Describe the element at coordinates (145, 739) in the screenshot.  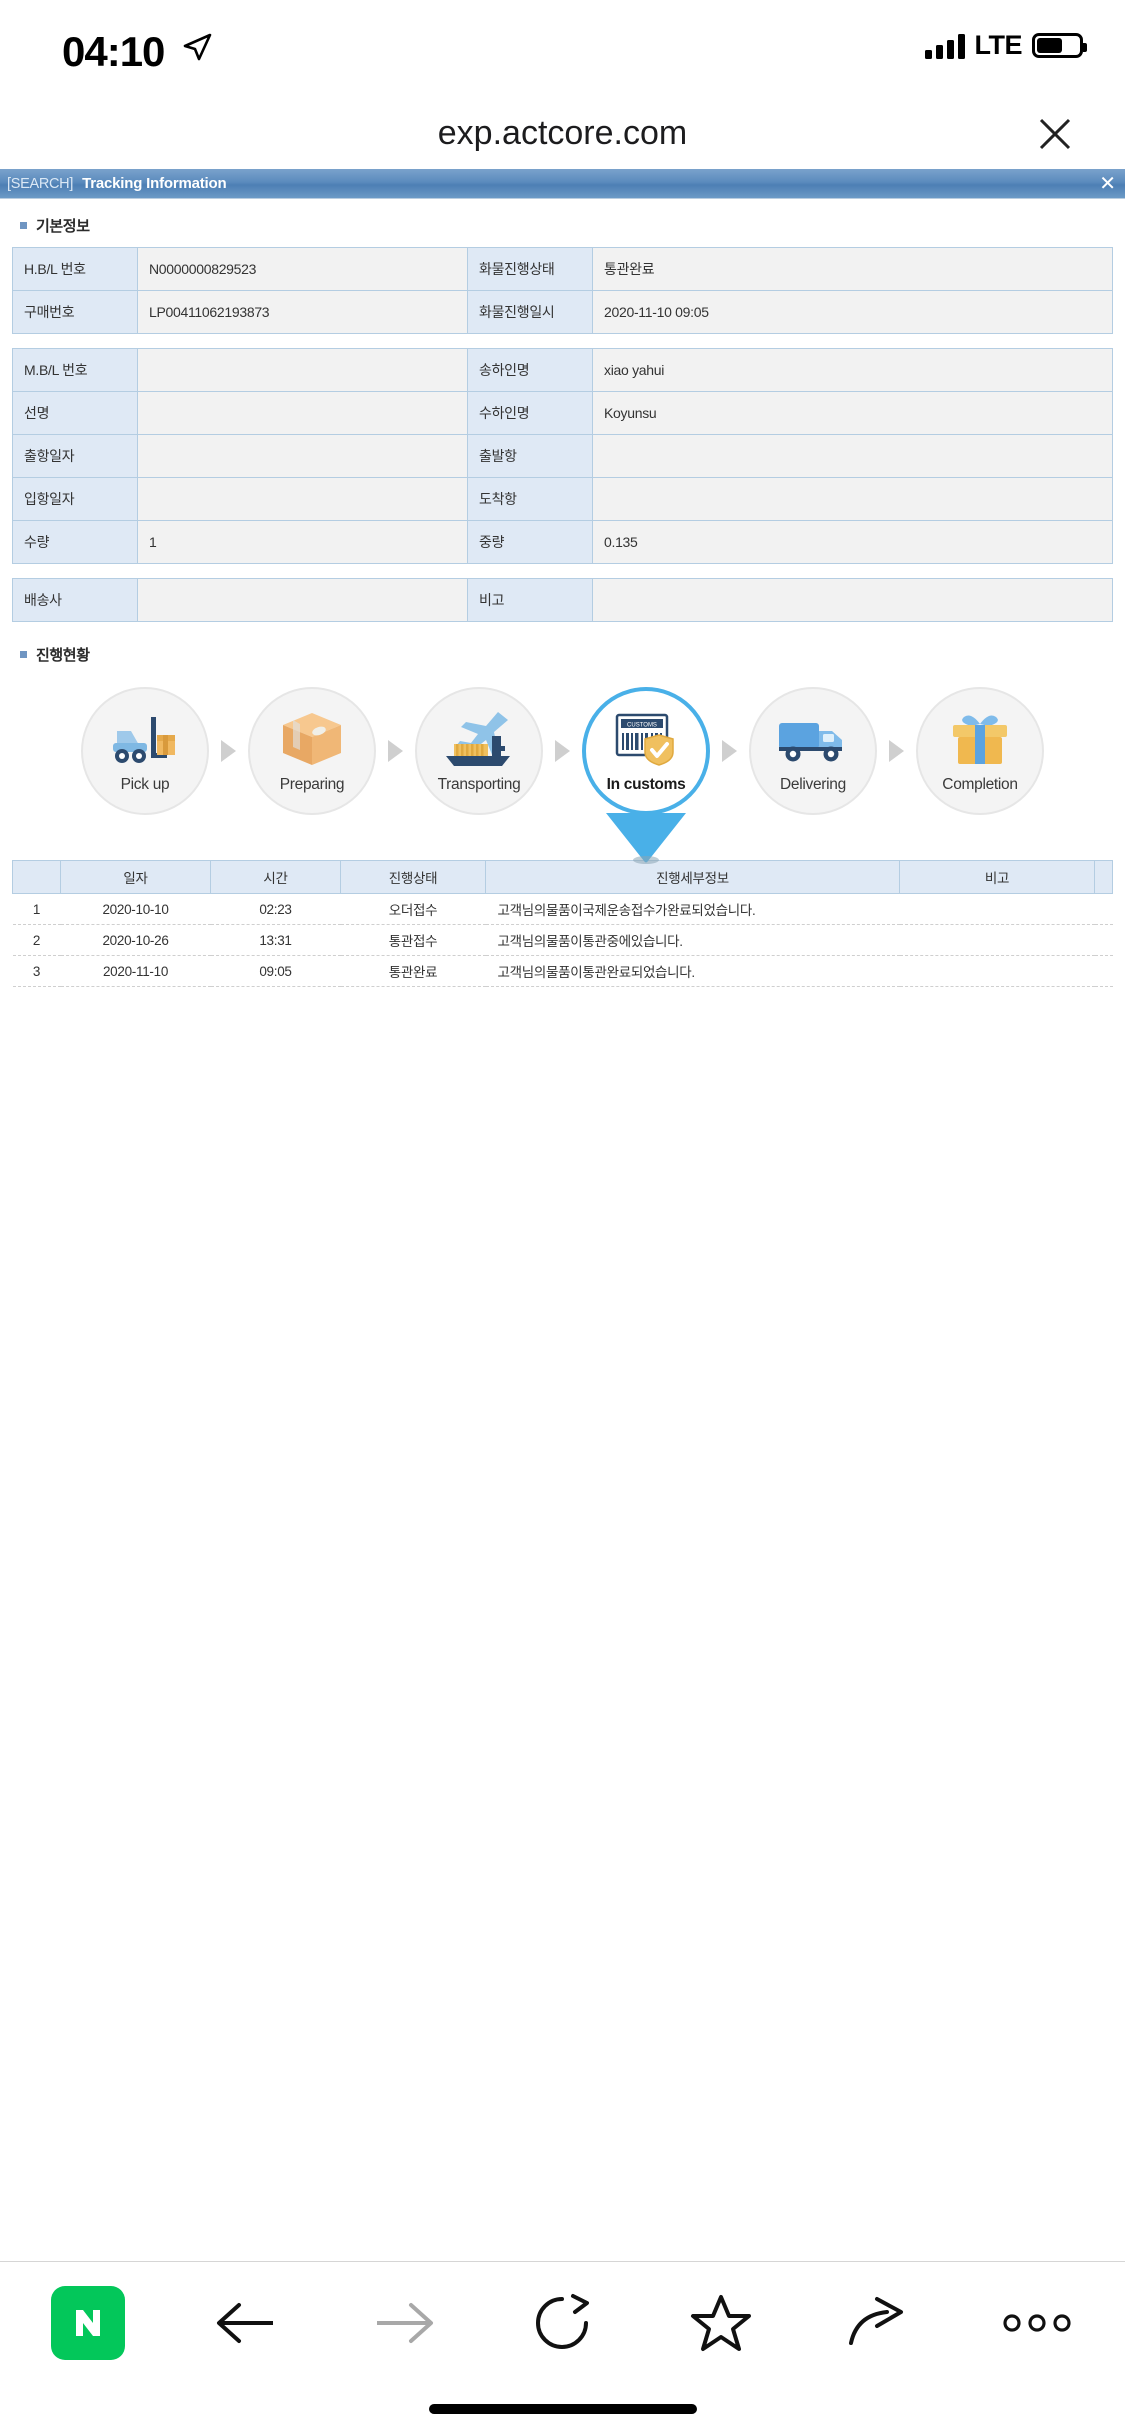
I see `forklift-icon` at that location.